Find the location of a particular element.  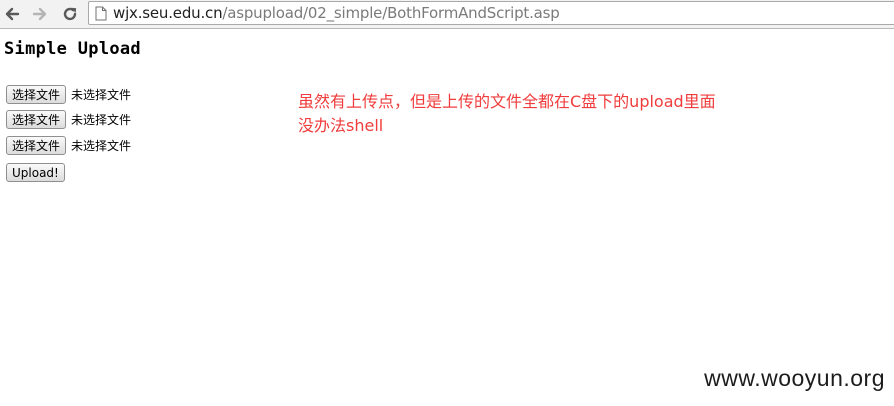

reload-button is located at coordinates (70, 14).